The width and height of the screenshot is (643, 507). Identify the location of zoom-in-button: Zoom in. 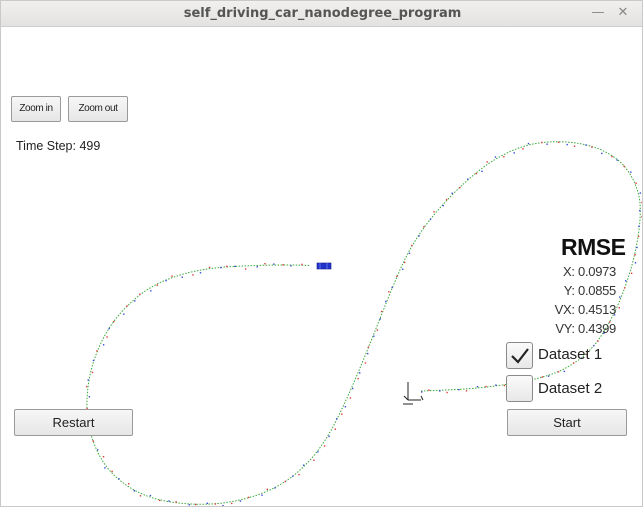
(36, 109).